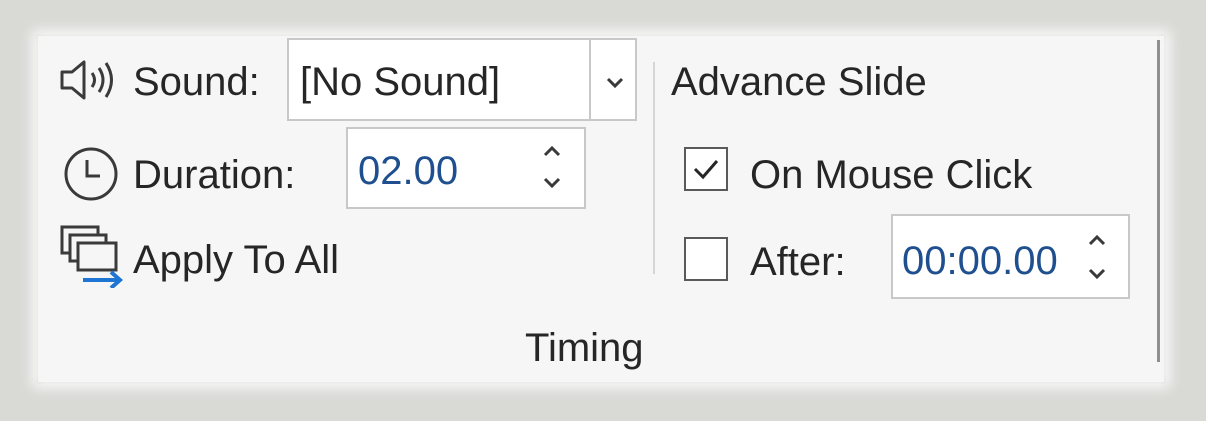 This screenshot has width=1206, height=421. I want to click on on-mouse-click-label: On Mouse Click, so click(891, 175).